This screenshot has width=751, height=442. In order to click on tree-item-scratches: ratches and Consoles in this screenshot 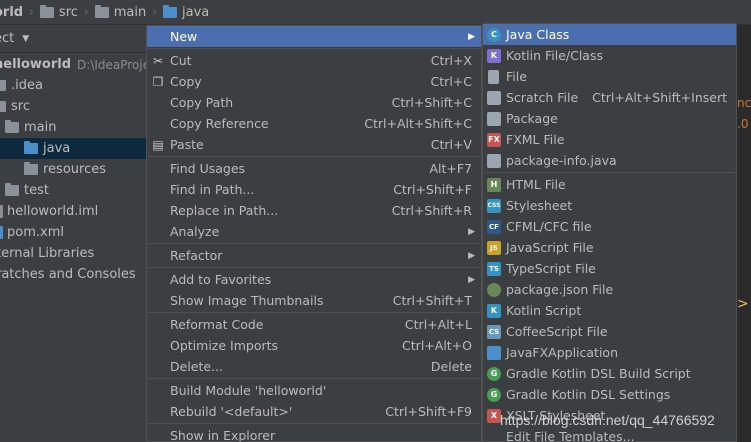, I will do `click(73, 274)`.